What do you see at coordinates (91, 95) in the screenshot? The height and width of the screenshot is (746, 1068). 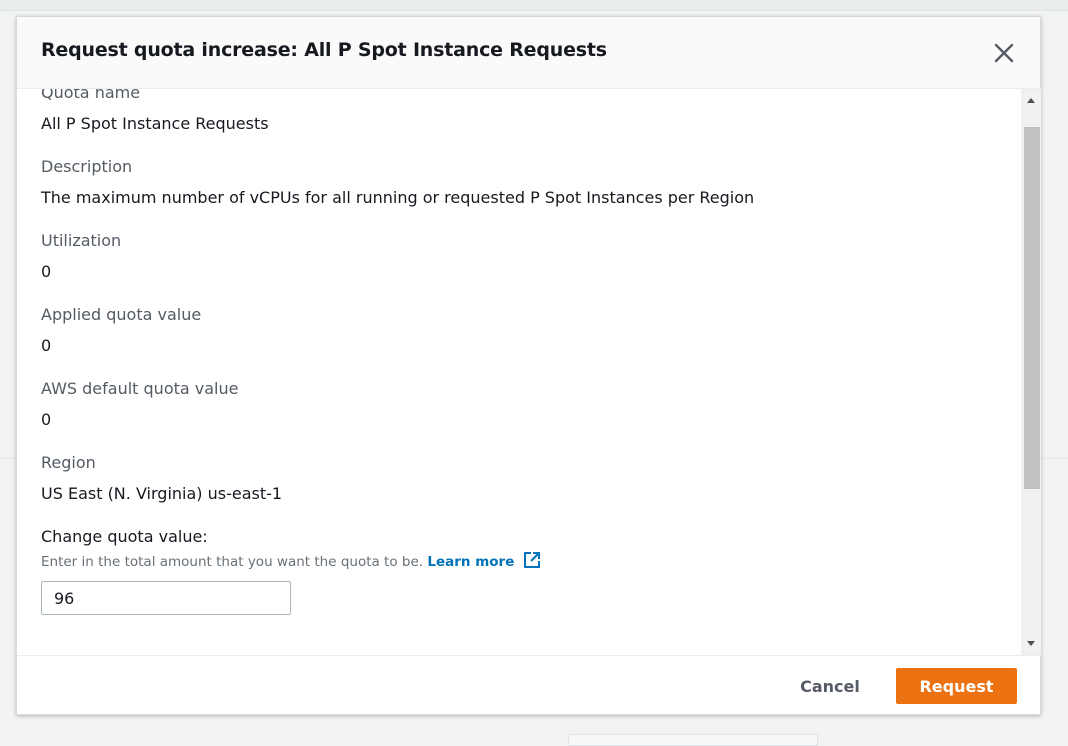 I see `field-label: Quota name` at bounding box center [91, 95].